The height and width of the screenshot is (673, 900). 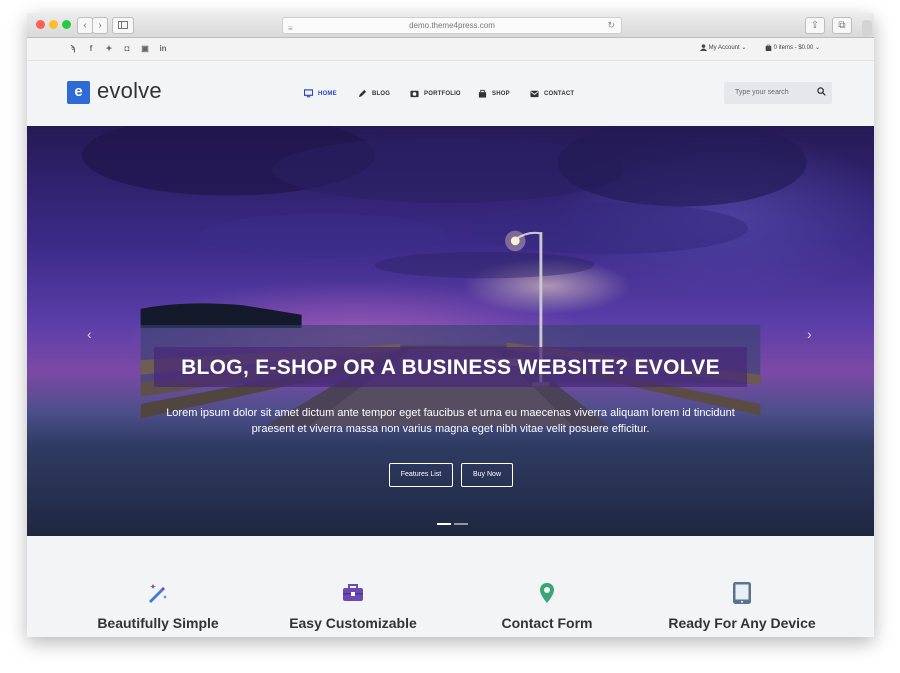 What do you see at coordinates (762, 92) in the screenshot?
I see `search-input: Type your search` at bounding box center [762, 92].